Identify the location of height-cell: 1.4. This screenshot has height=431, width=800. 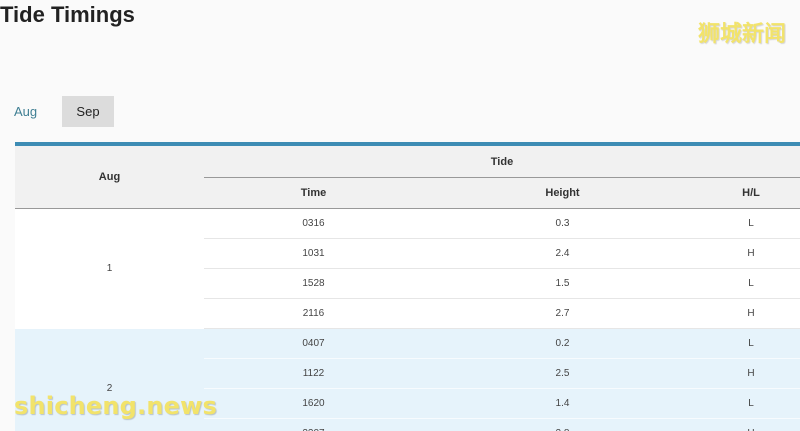
(562, 404).